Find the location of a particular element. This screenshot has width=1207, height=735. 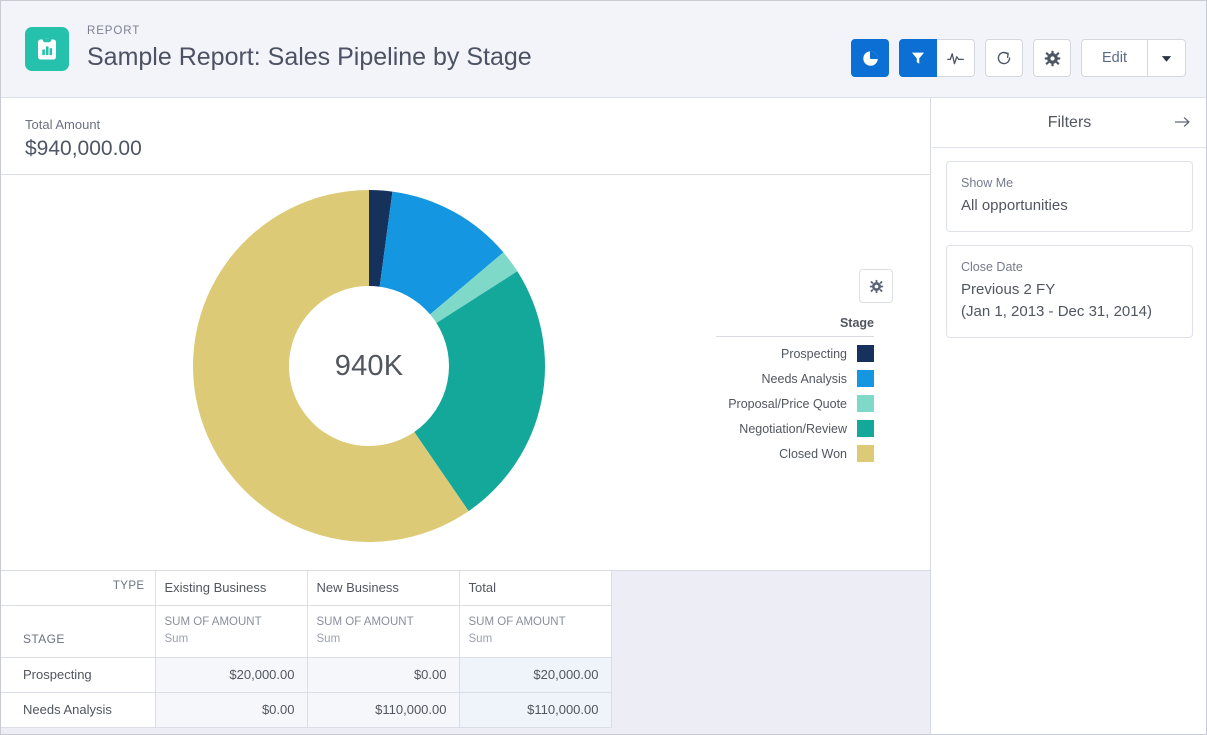

legend-item-label: Prospecting is located at coordinates (813, 353).